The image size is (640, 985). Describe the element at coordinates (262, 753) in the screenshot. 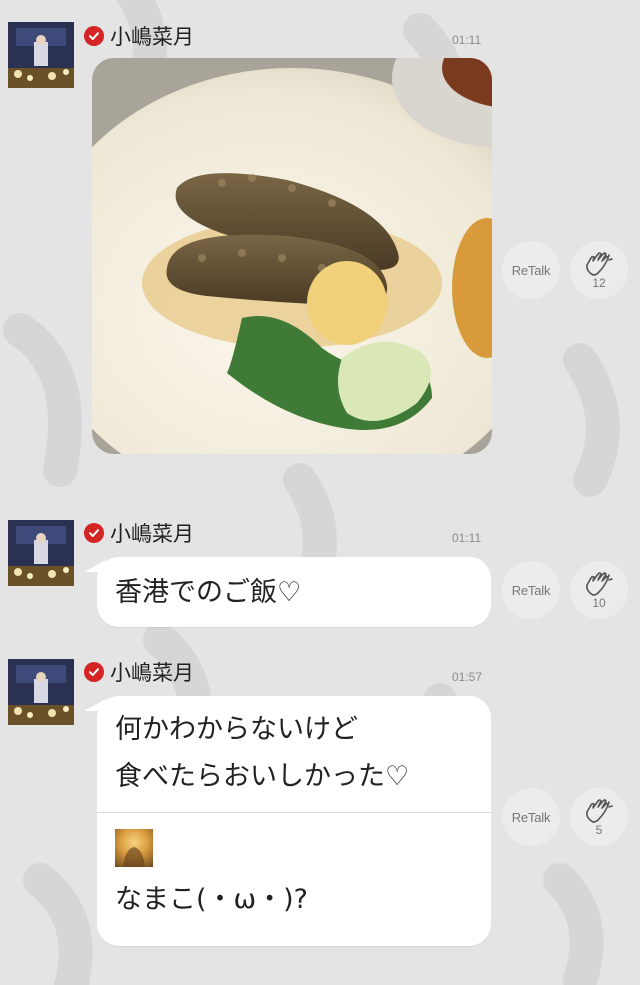

I see `message-text: 何かわからないけど 食べたらおいしかった♡` at that location.